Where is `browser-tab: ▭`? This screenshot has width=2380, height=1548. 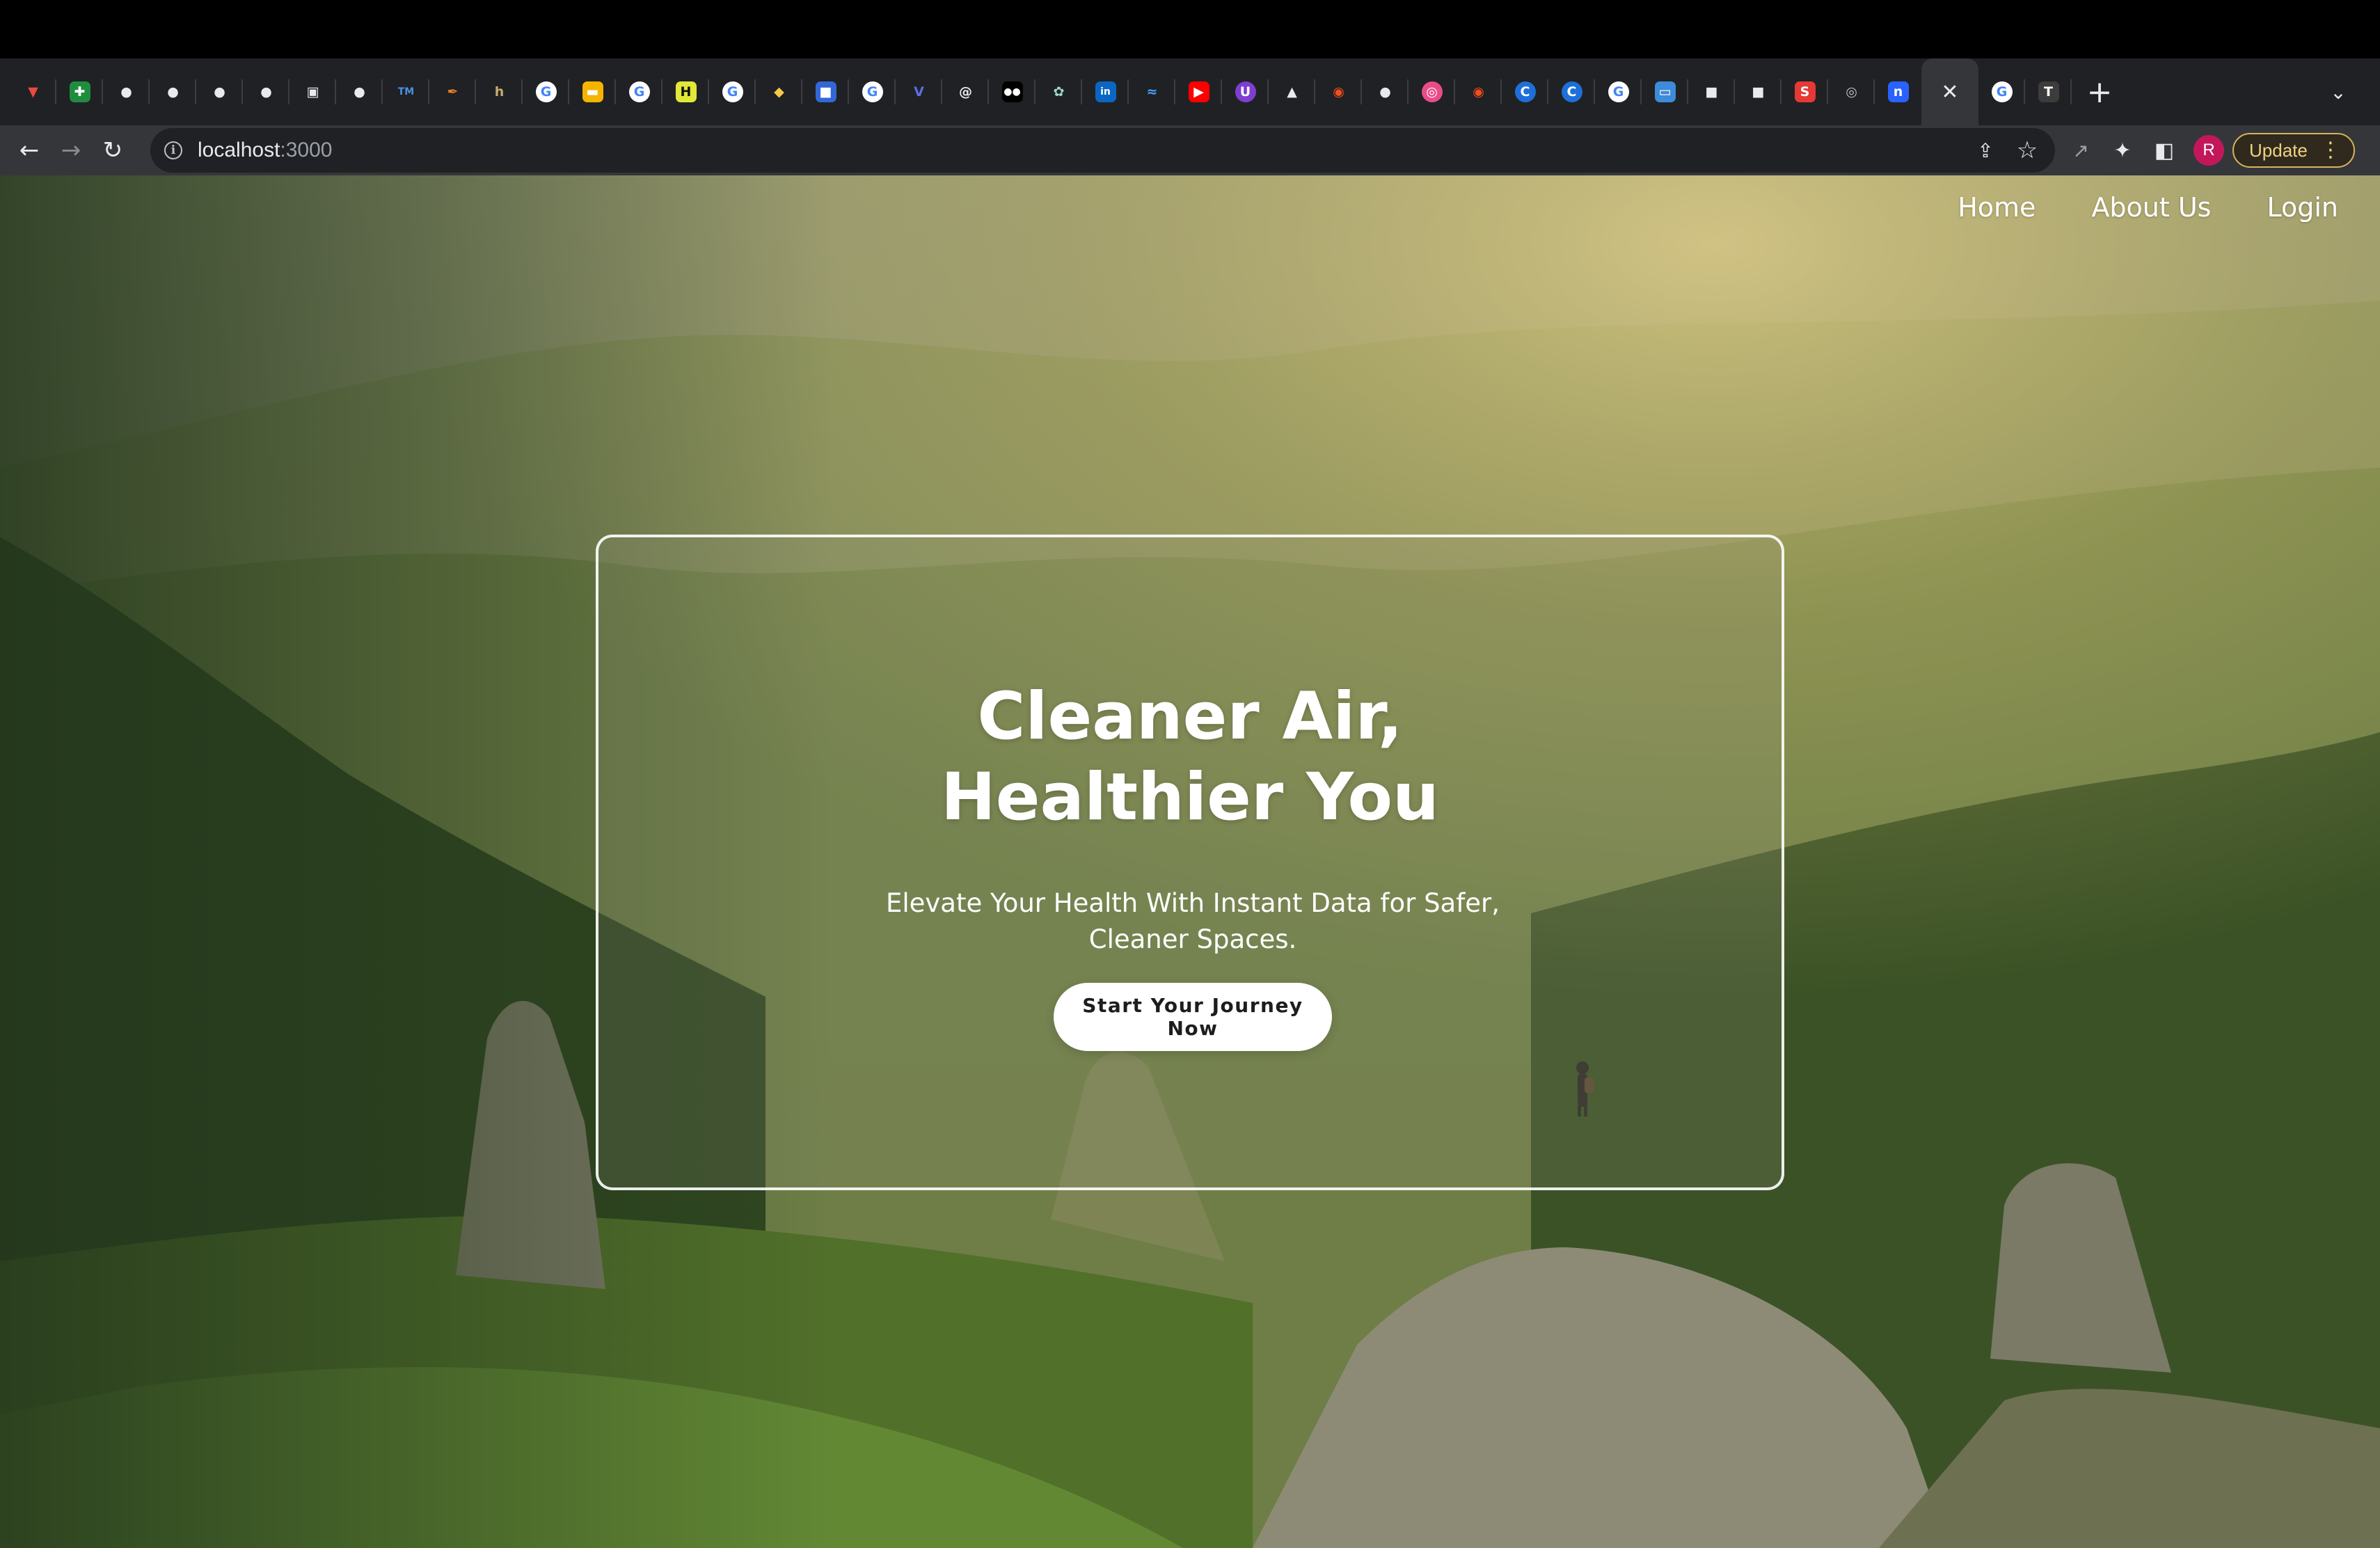
browser-tab: ▭ is located at coordinates (1665, 91).